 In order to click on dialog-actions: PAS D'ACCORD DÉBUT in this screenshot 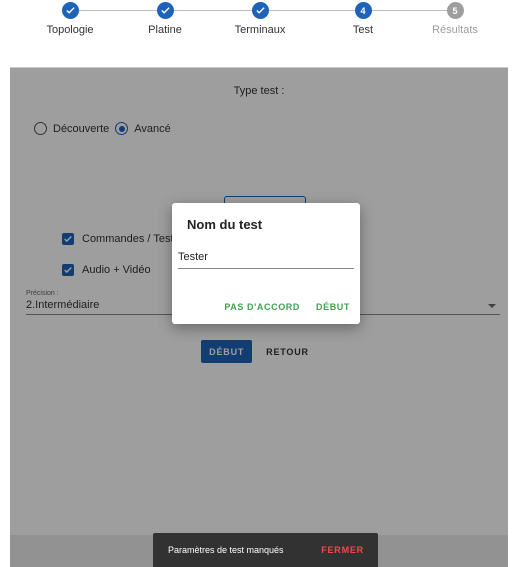, I will do `click(287, 307)`.